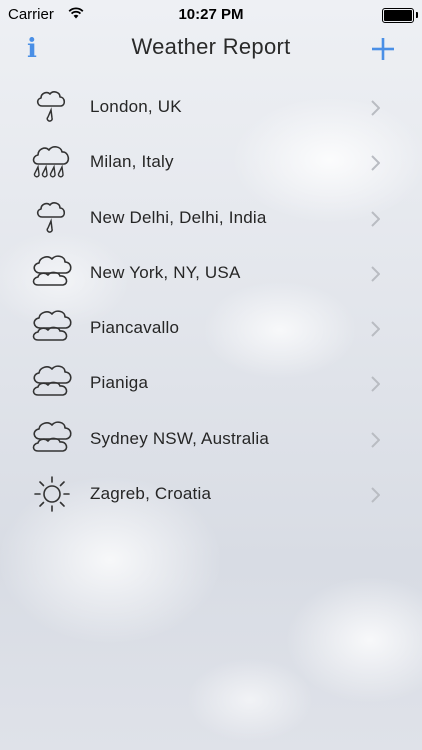 Image resolution: width=422 pixels, height=750 pixels. What do you see at coordinates (135, 328) in the screenshot?
I see `location-name: Piancavallo` at bounding box center [135, 328].